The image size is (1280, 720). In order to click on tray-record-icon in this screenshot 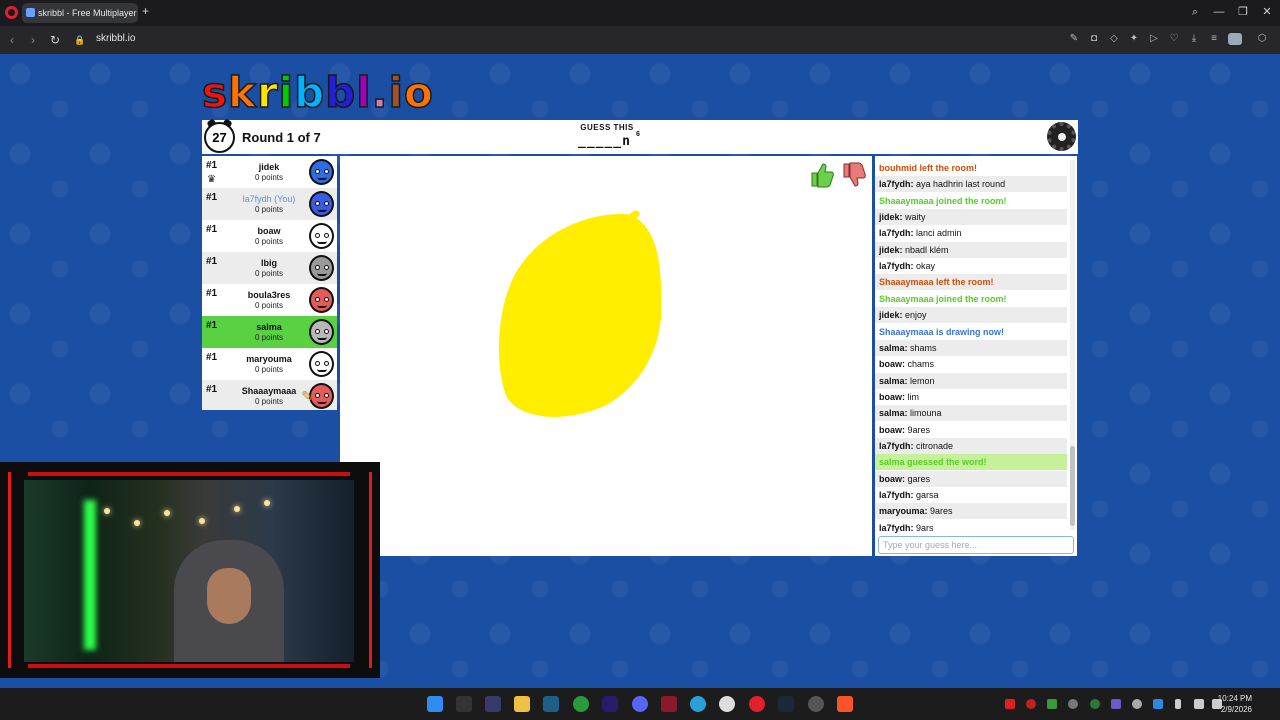, I will do `click(1010, 704)`.